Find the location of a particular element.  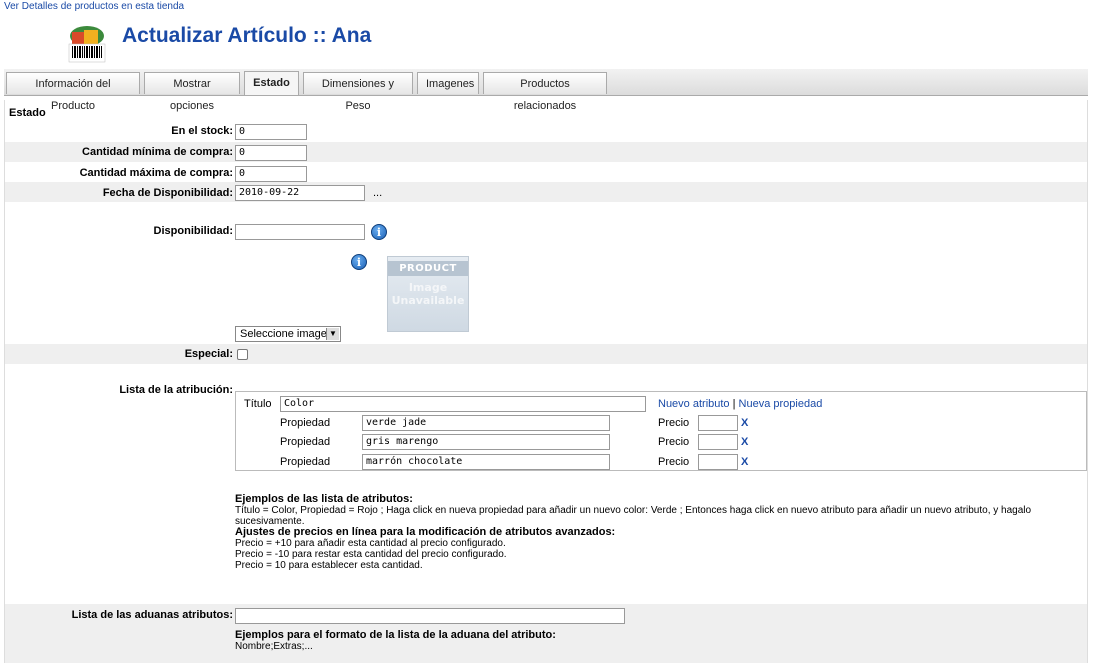

special-row: Especial: is located at coordinates (546, 354).